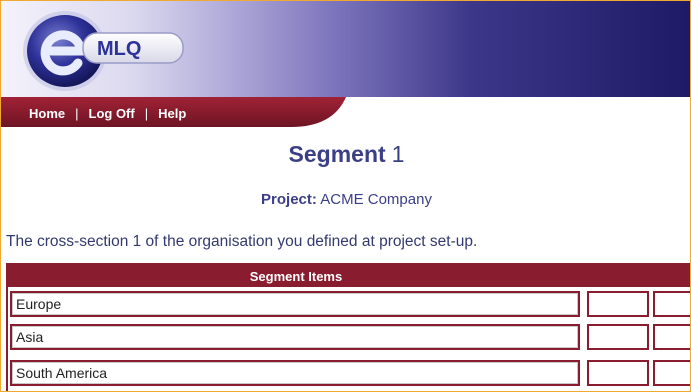 This screenshot has width=691, height=392. I want to click on page-title: Segment 1, so click(345, 154).